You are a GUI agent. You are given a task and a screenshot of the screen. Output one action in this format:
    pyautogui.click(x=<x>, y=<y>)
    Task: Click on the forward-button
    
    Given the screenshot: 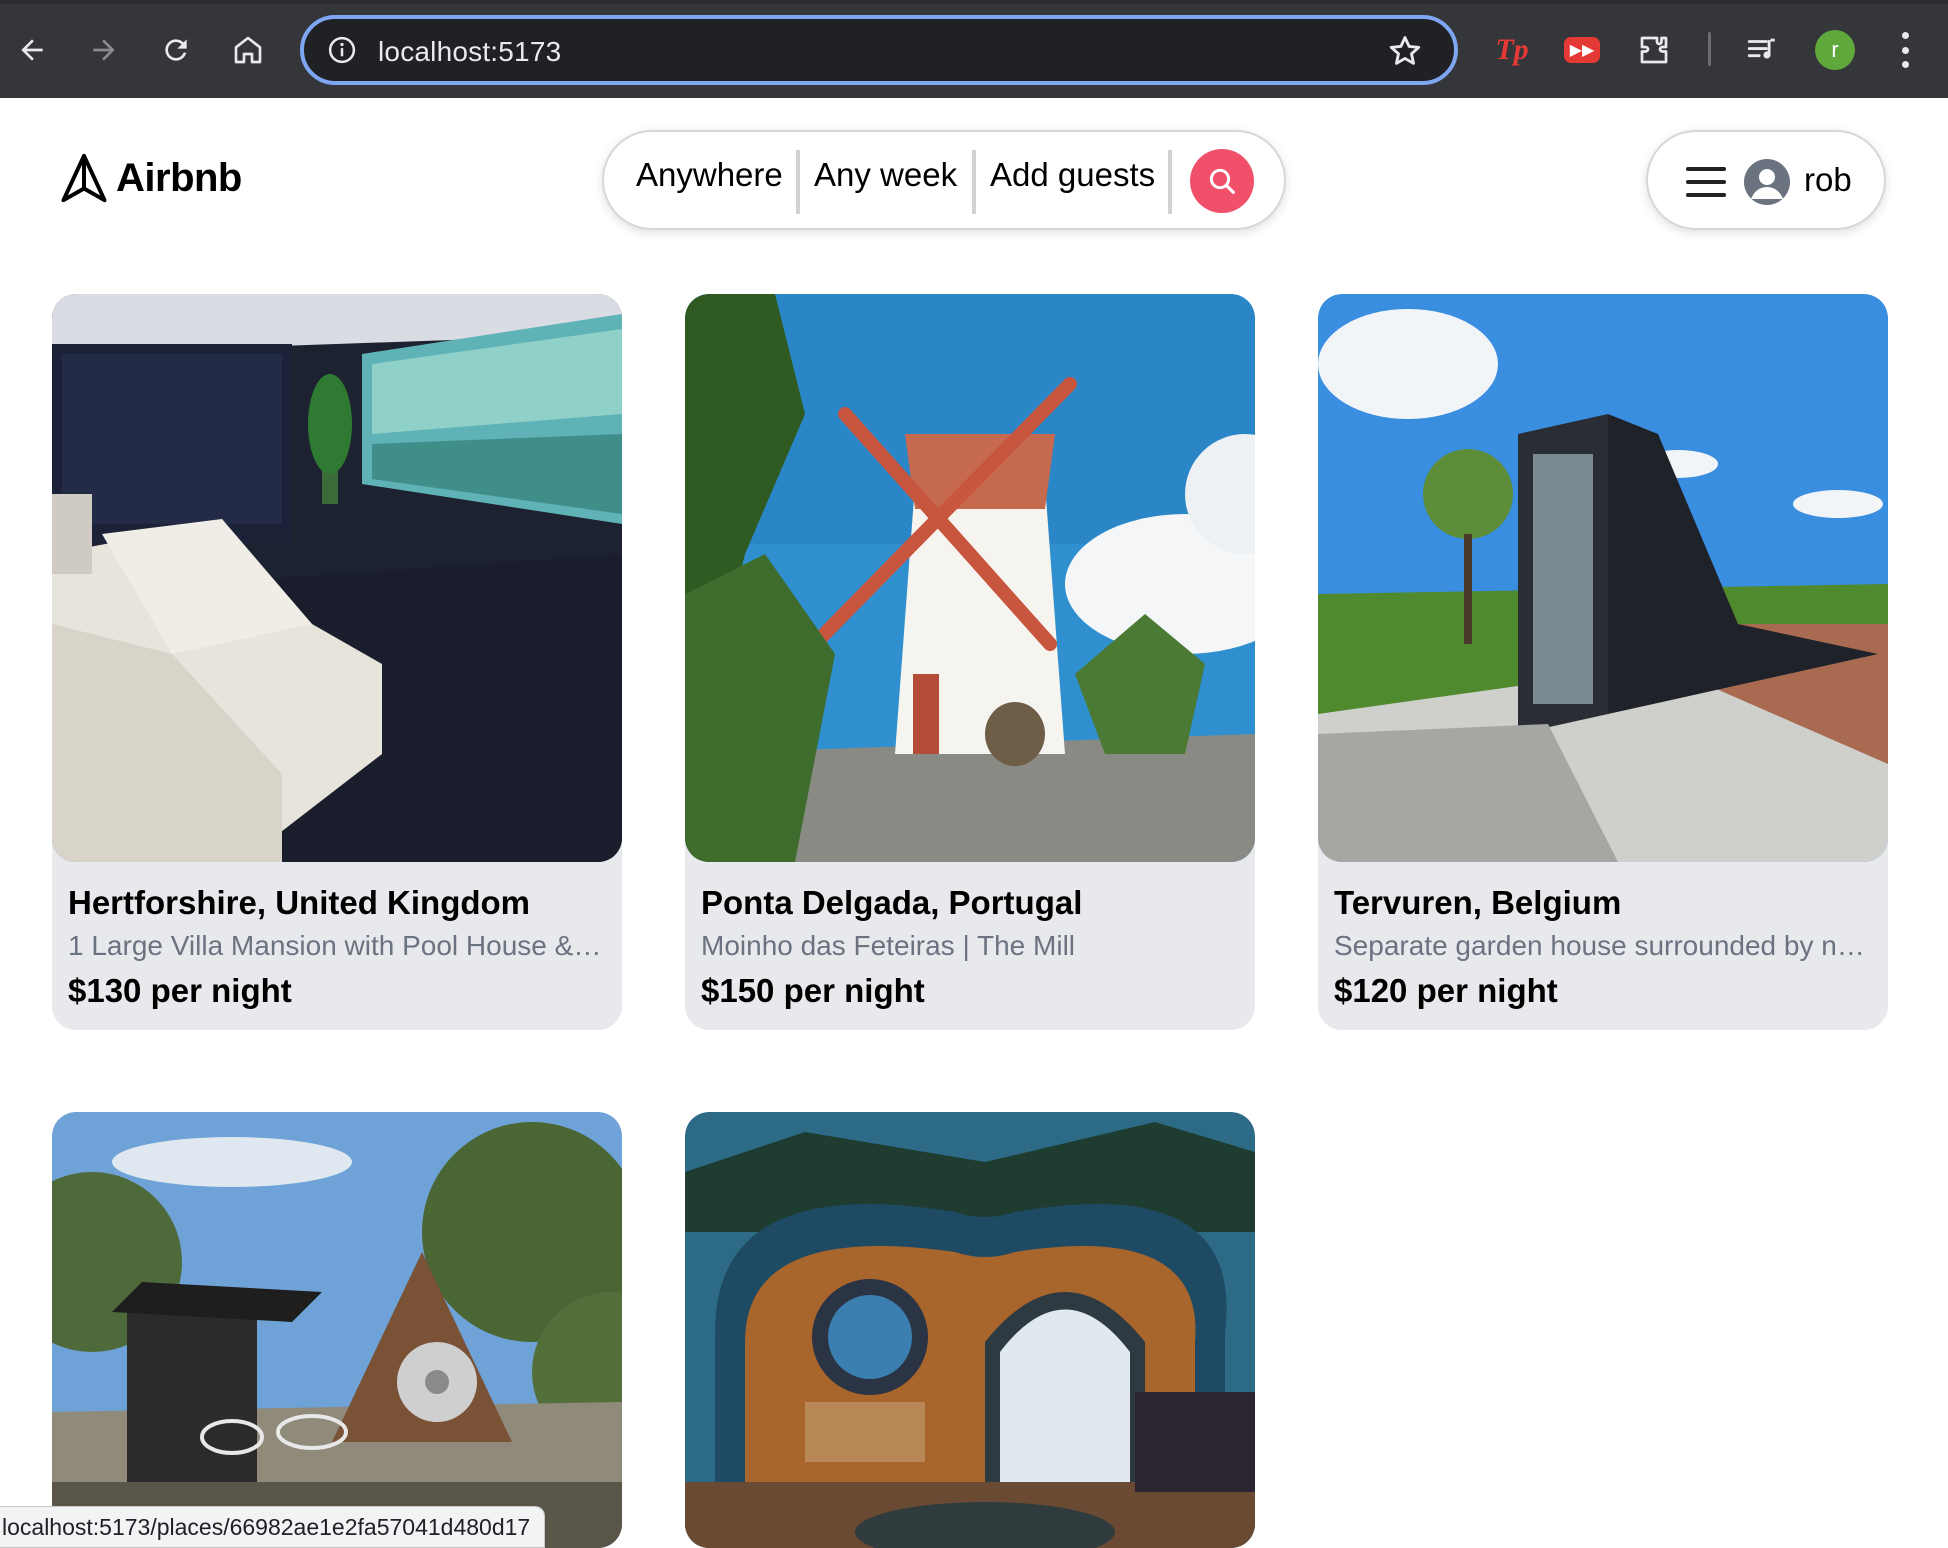 What is the action you would take?
    pyautogui.click(x=104, y=50)
    